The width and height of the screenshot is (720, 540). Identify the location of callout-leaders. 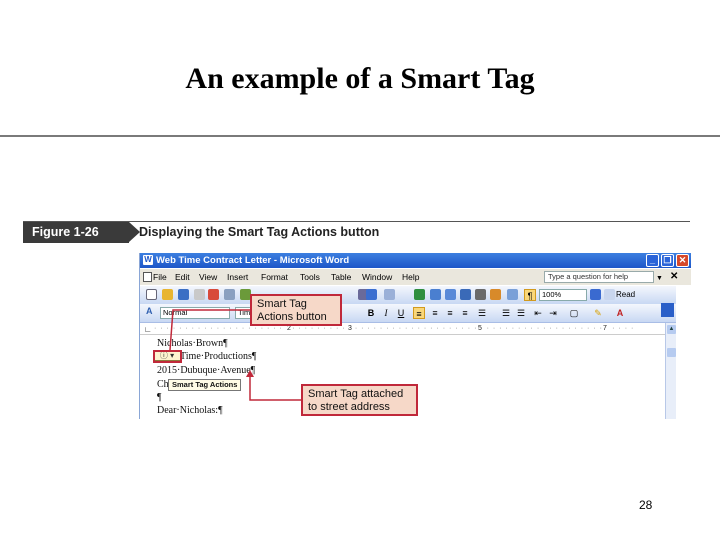
(235, 355).